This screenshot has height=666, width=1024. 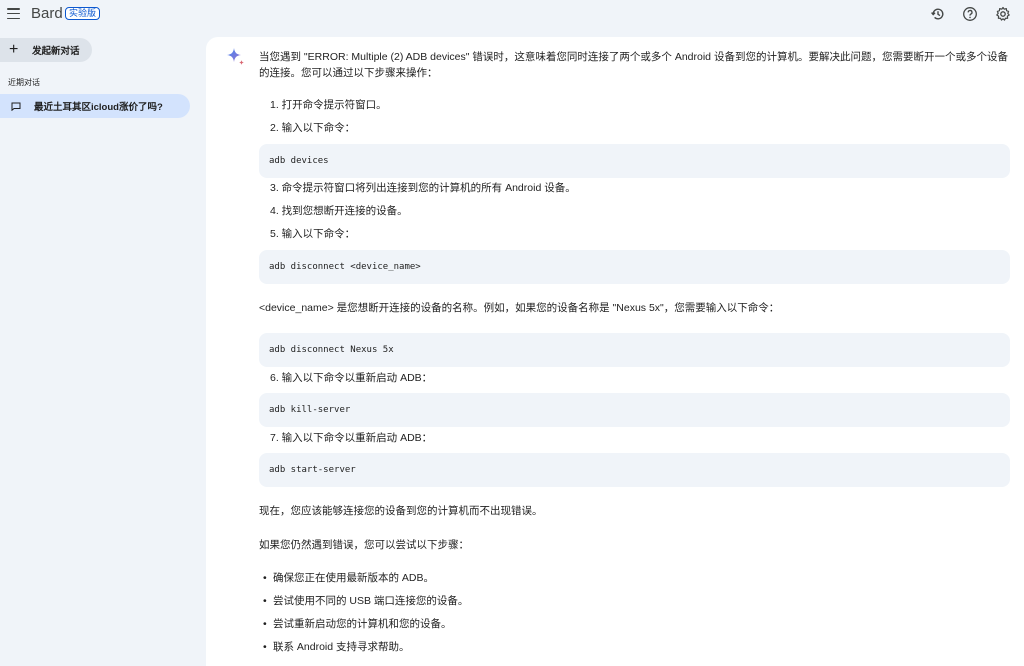 What do you see at coordinates (512, 15) in the screenshot?
I see `top-bar: Bard 实验版` at bounding box center [512, 15].